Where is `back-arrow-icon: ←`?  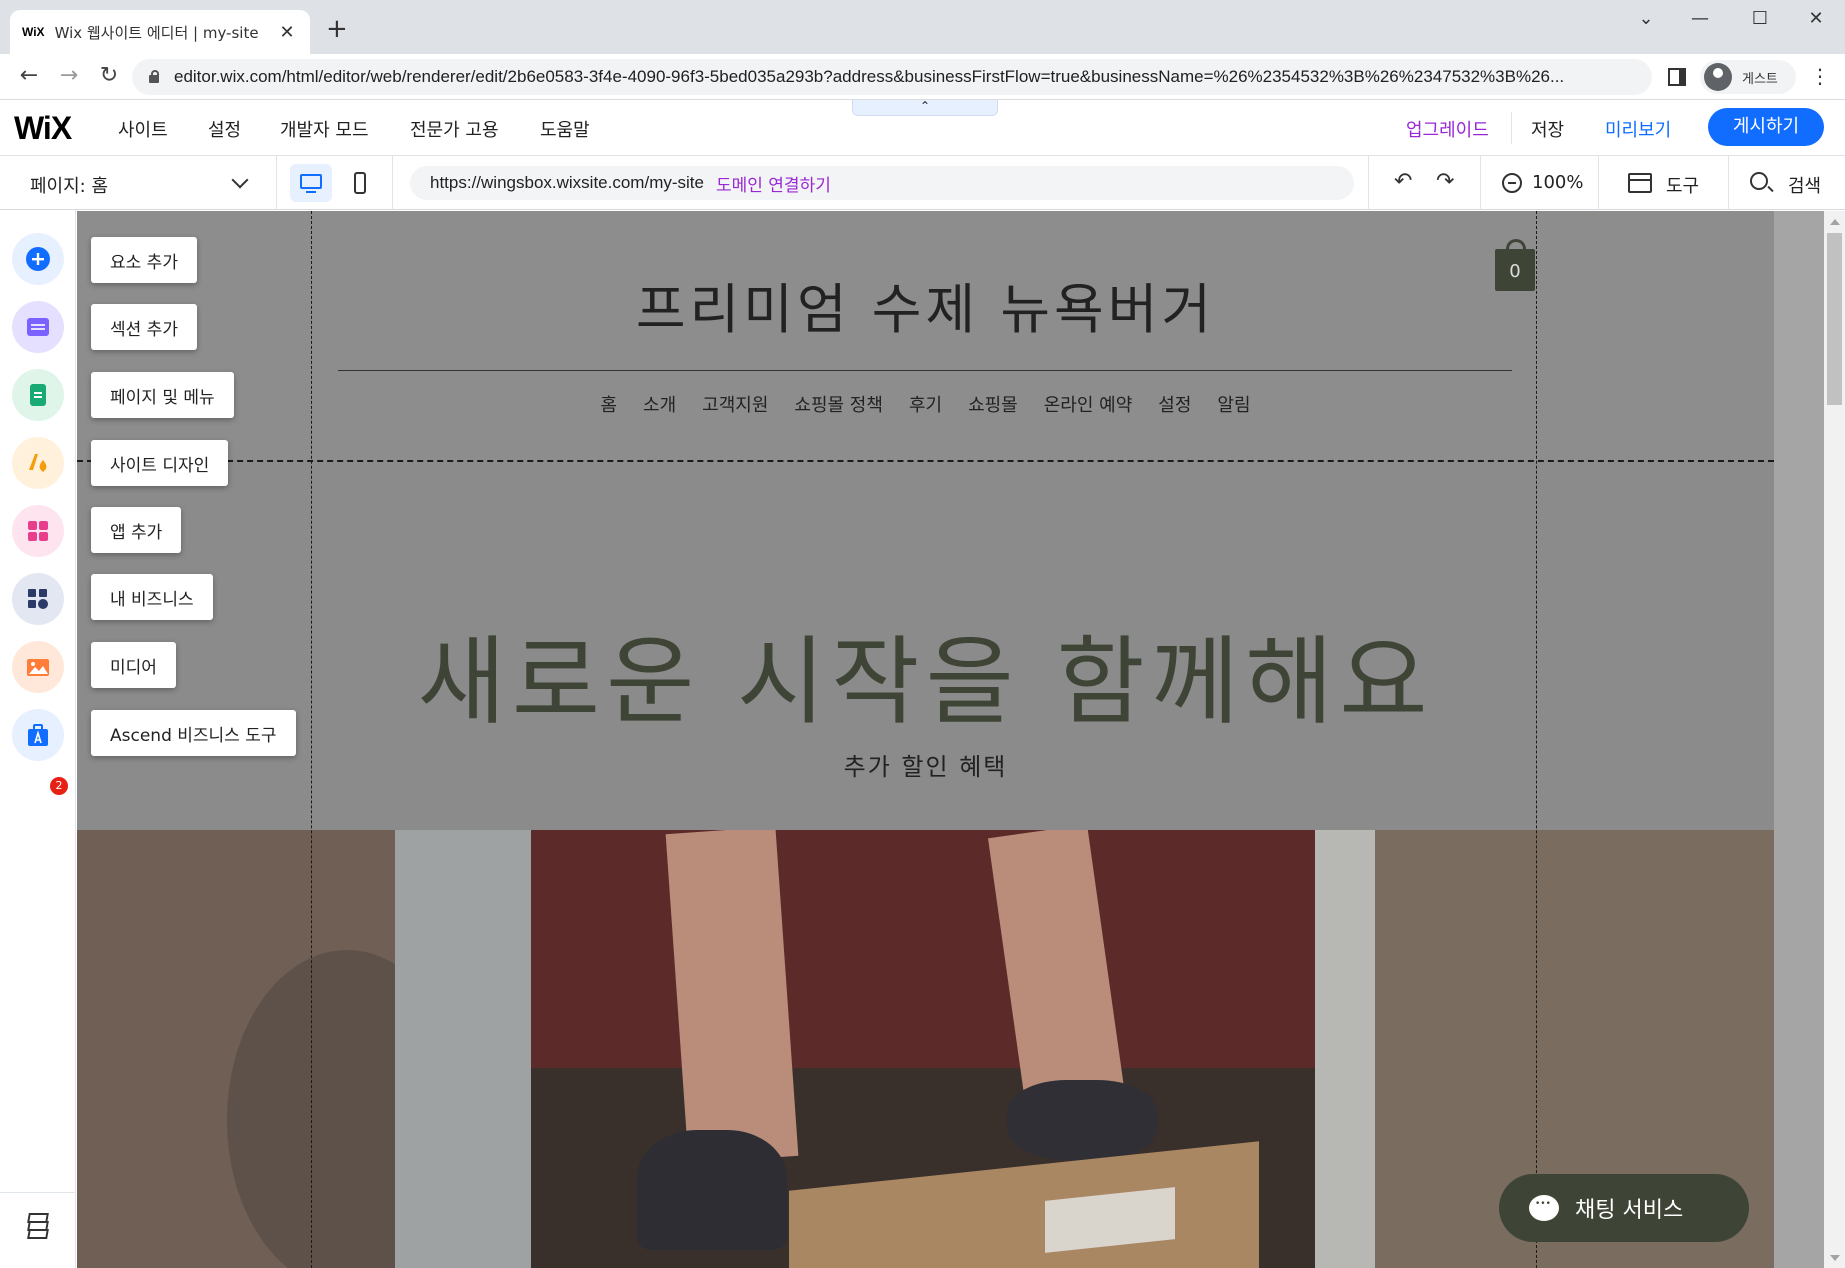
back-arrow-icon: ← is located at coordinates (29, 76).